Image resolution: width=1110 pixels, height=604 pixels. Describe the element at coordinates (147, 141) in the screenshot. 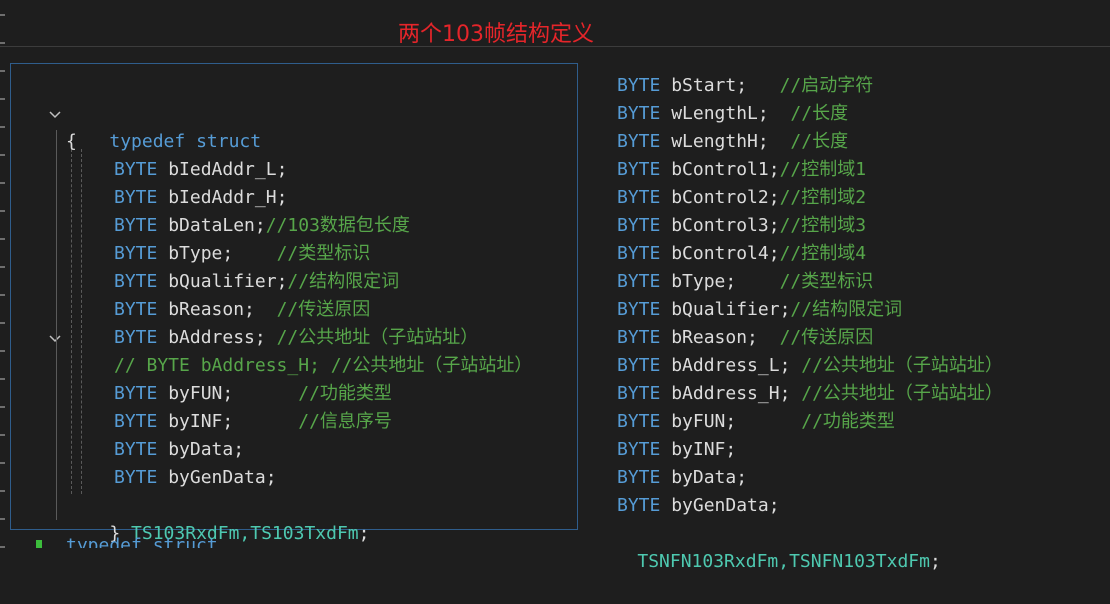

I see `keyword: typedef` at that location.